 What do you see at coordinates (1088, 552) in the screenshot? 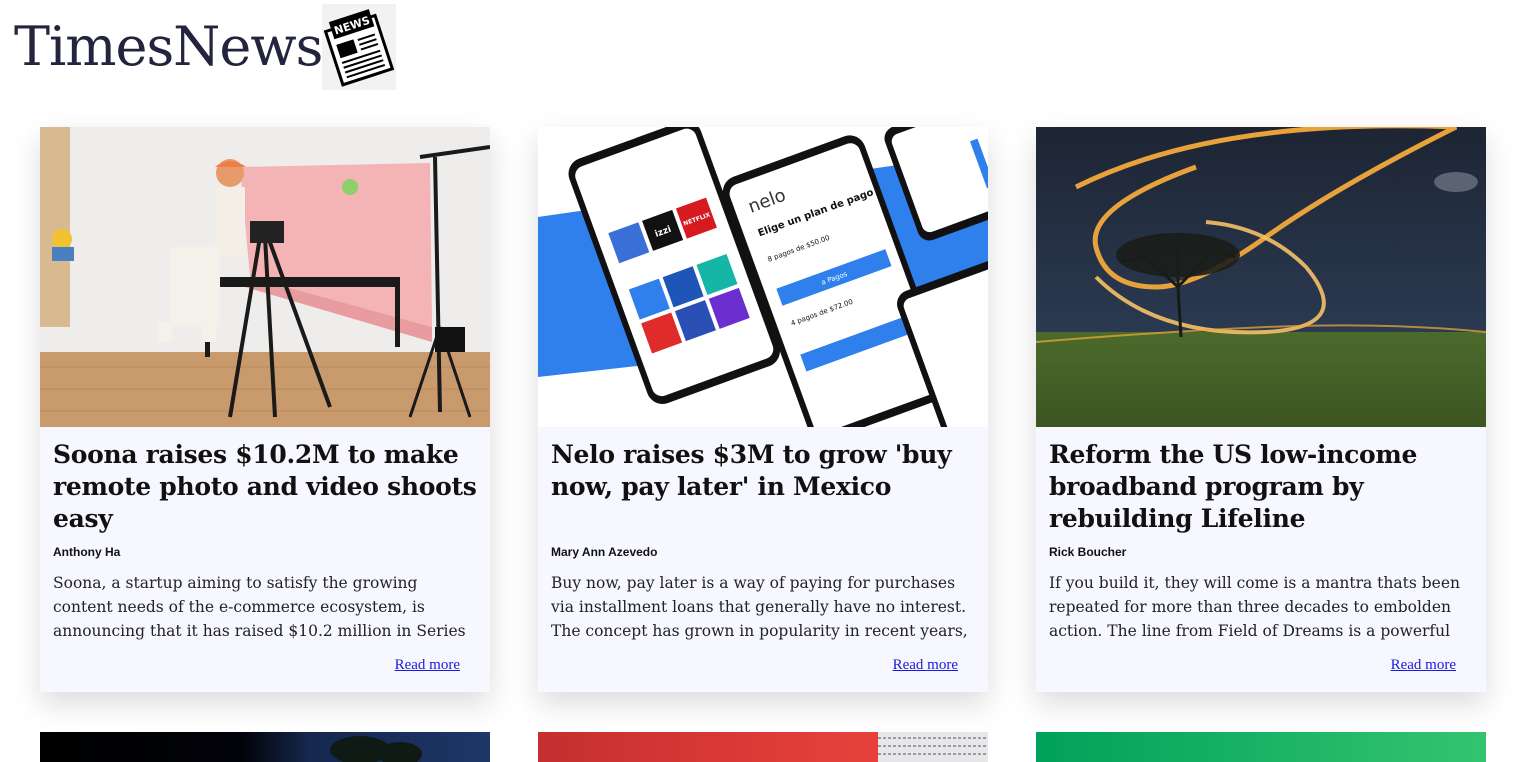
I see `article-author: Rick Boucher` at bounding box center [1088, 552].